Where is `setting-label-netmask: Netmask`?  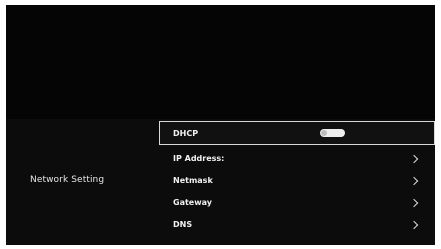
setting-label-netmask: Netmask is located at coordinates (193, 180).